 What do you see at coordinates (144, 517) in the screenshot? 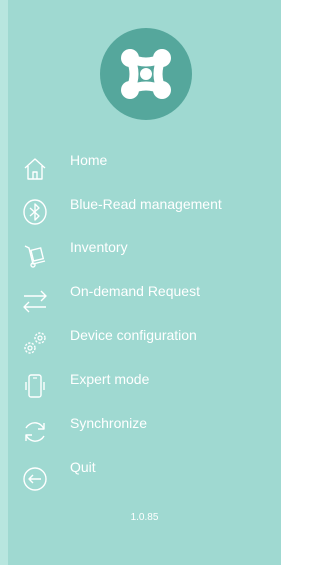
I see `app-version: 1.0.85` at bounding box center [144, 517].